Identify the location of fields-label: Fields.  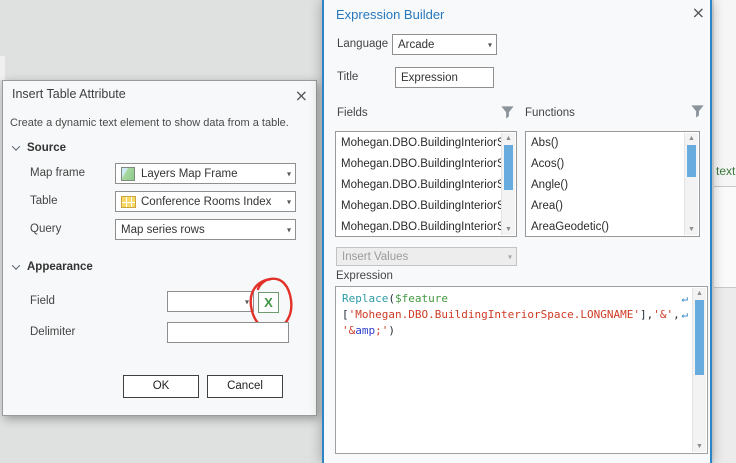
(352, 113).